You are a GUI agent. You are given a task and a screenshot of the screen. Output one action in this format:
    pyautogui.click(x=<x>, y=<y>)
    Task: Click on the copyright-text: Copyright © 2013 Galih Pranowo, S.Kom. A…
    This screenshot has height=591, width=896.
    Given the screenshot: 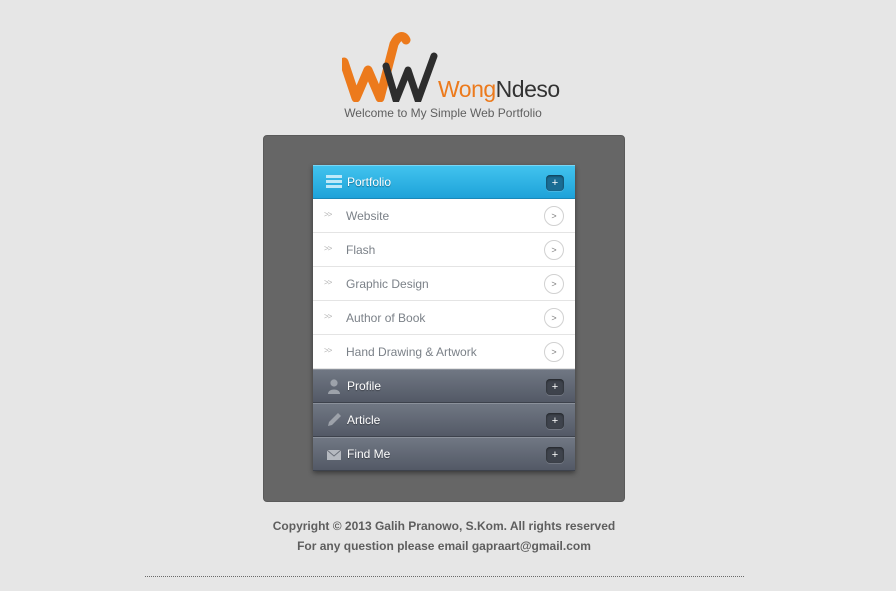 What is the action you would take?
    pyautogui.click(x=444, y=526)
    